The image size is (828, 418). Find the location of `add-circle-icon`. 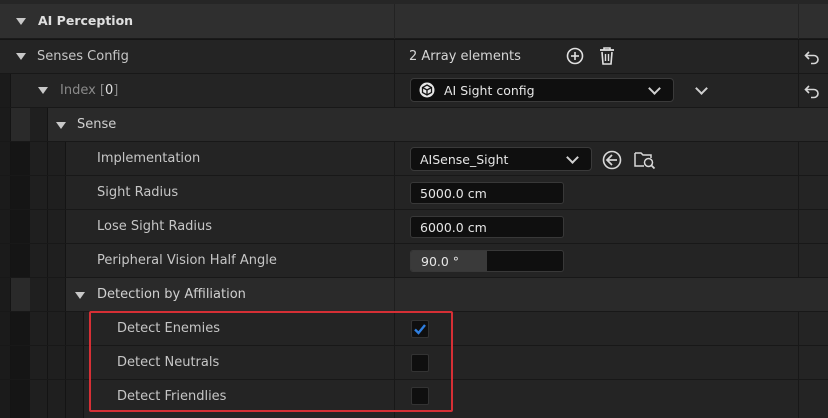

add-circle-icon is located at coordinates (575, 56).